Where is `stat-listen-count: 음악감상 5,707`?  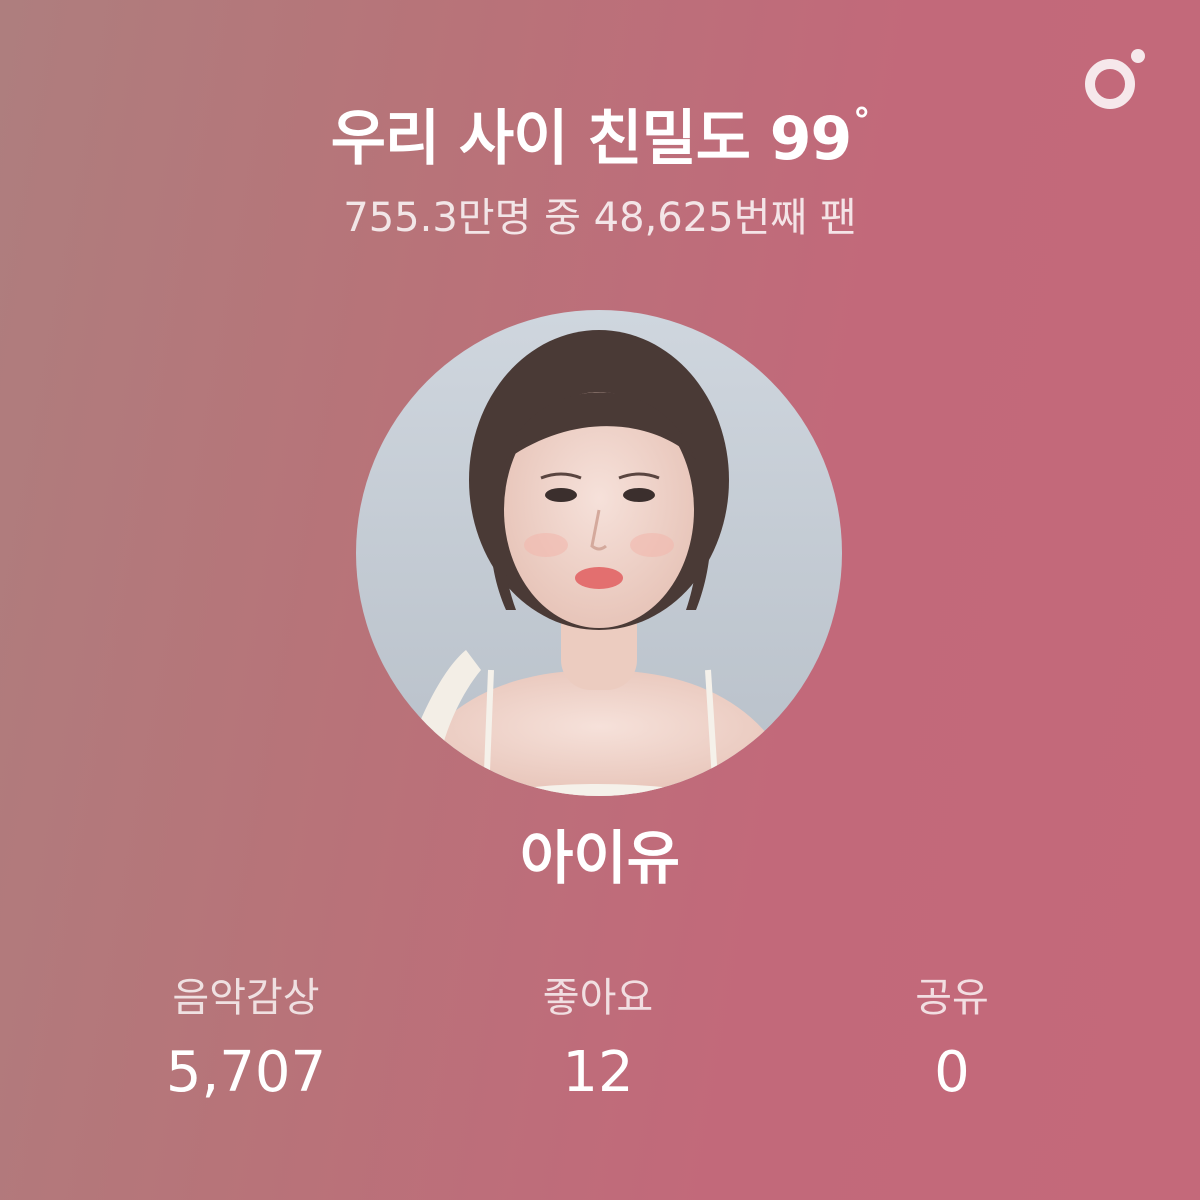
stat-listen-count: 음악감상 5,707 is located at coordinates (246, 1041).